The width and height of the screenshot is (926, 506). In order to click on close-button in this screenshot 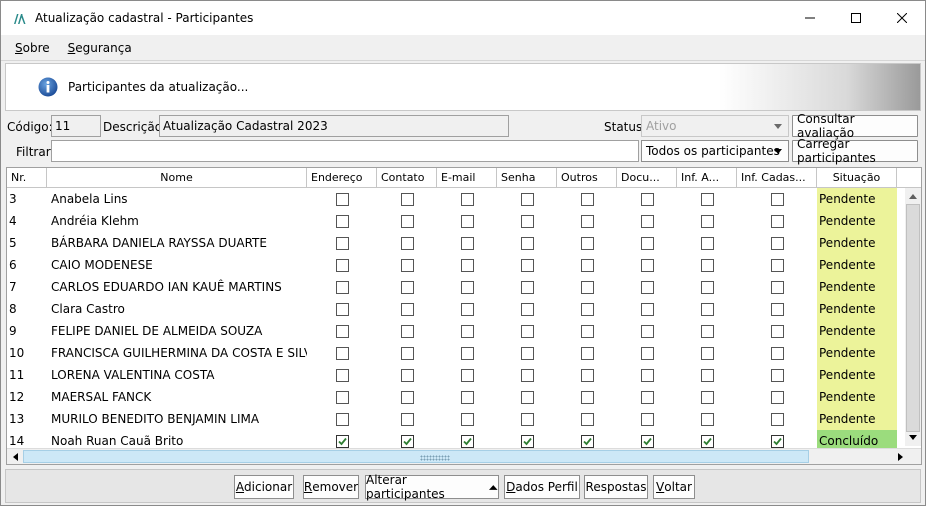, I will do `click(902, 18)`.